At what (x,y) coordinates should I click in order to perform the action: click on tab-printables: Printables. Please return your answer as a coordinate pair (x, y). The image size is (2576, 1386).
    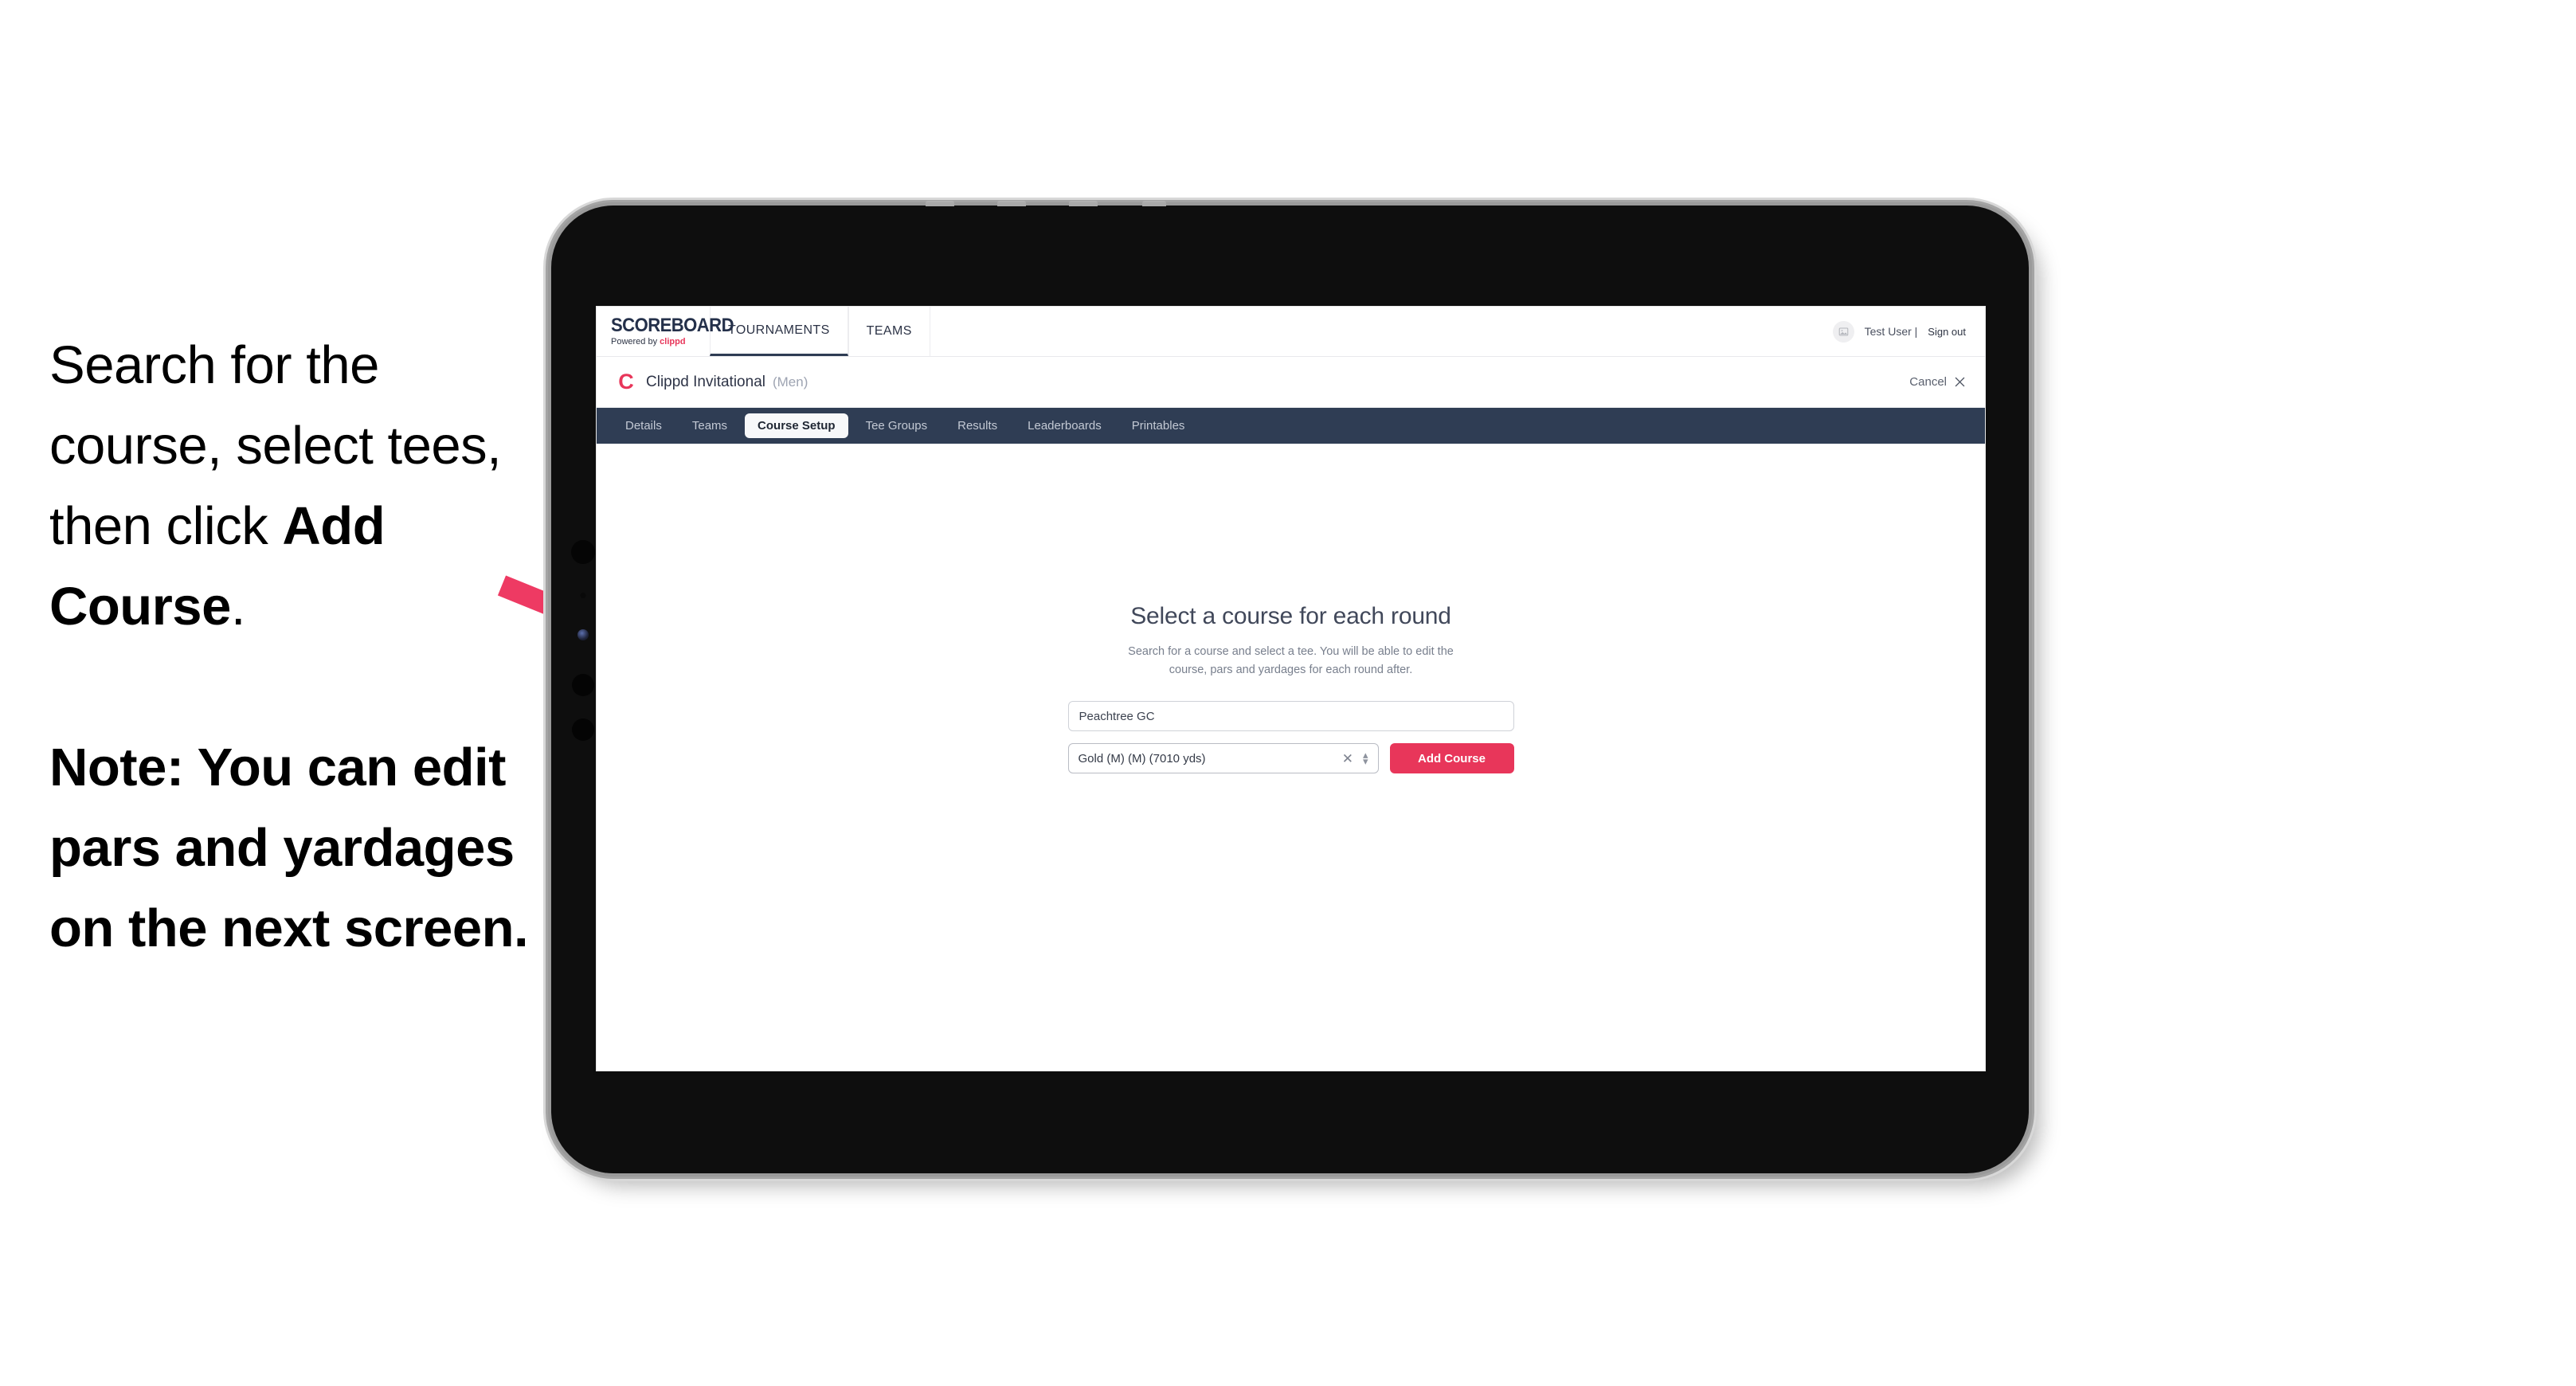
    Looking at the image, I should click on (1158, 425).